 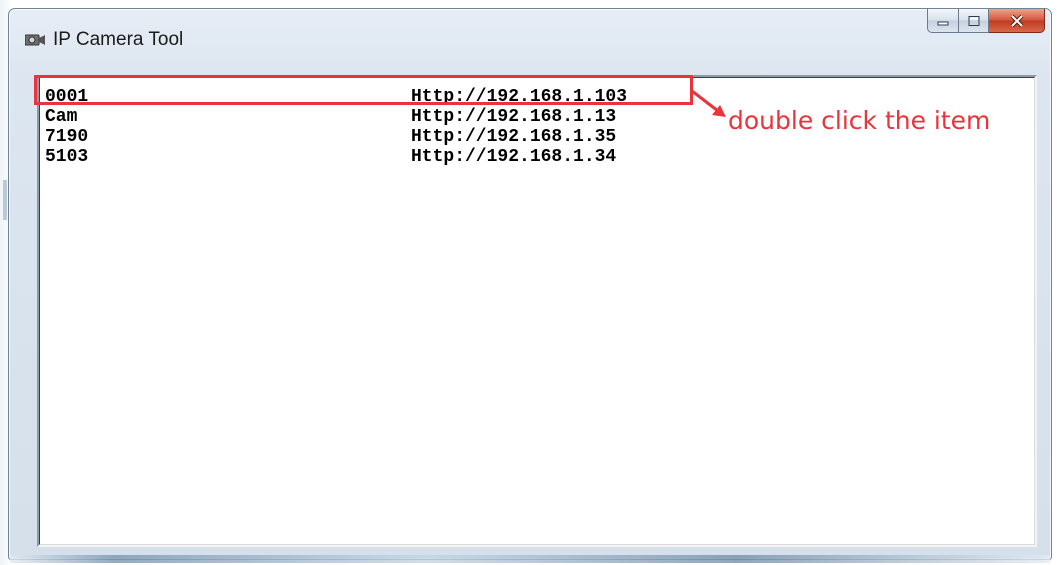 What do you see at coordinates (393, 137) in the screenshot?
I see `list-item: 7190 Http://192.168.1.35` at bounding box center [393, 137].